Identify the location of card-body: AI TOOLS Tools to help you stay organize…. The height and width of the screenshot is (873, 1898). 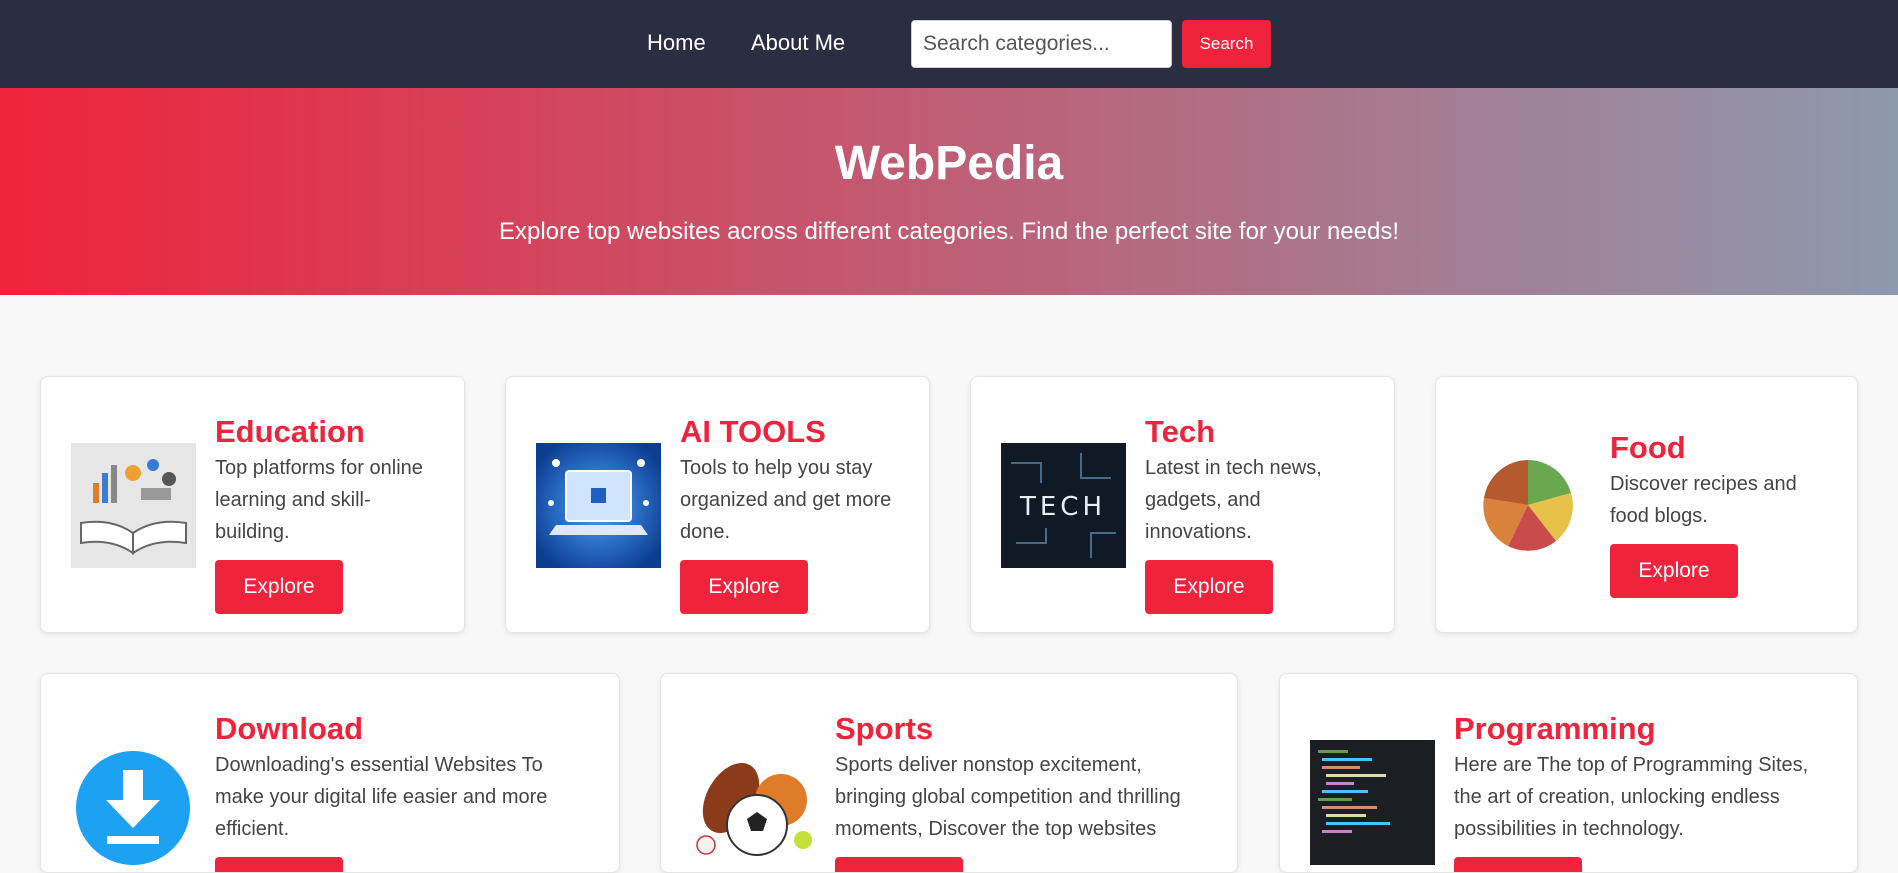
(792, 514).